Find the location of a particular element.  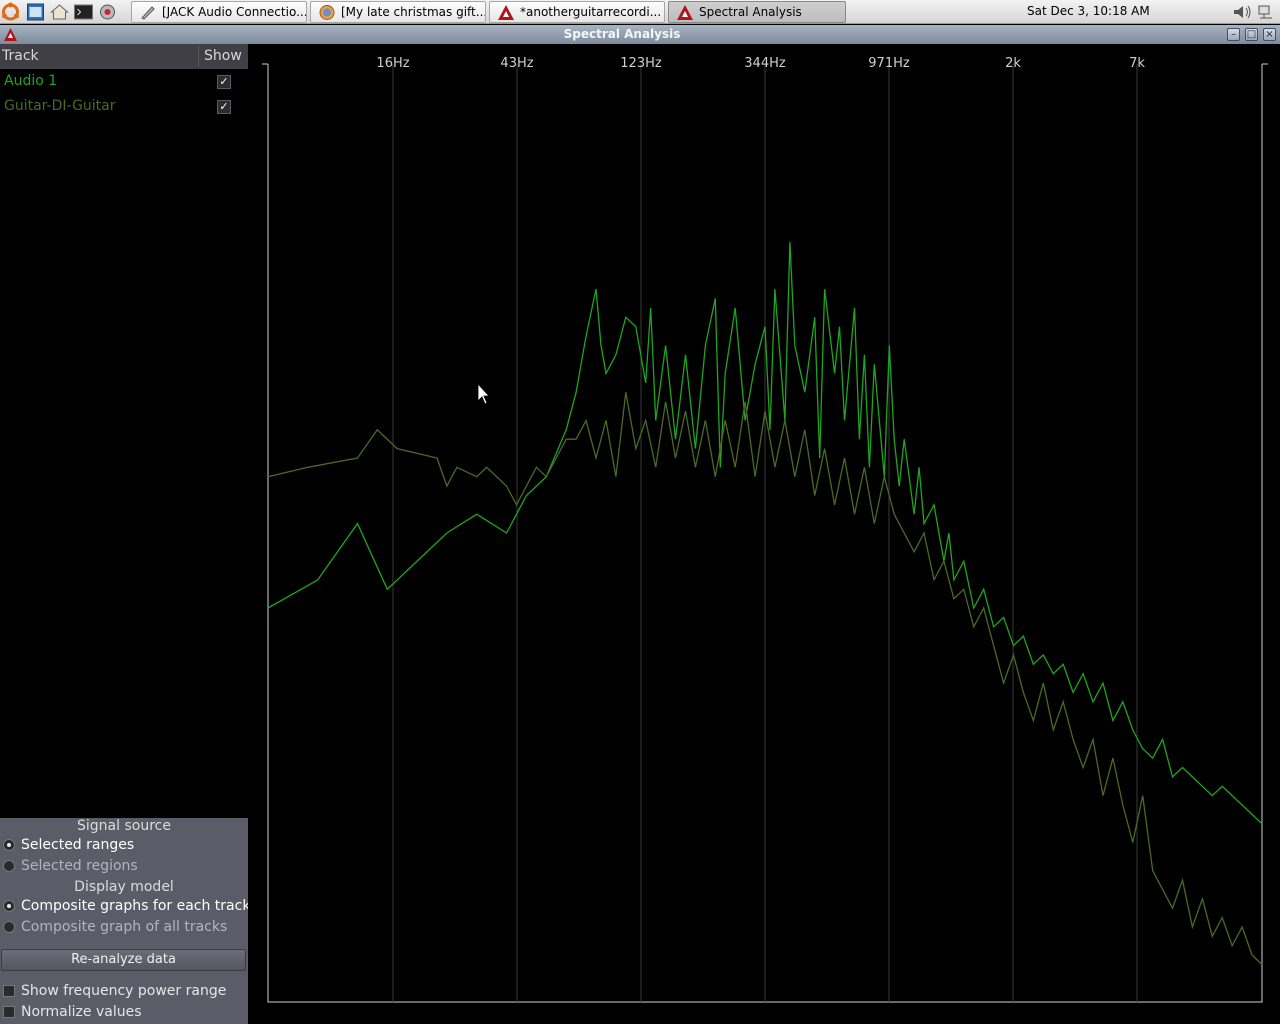

normalize-checkbox: Normalize values is located at coordinates (124, 1013).